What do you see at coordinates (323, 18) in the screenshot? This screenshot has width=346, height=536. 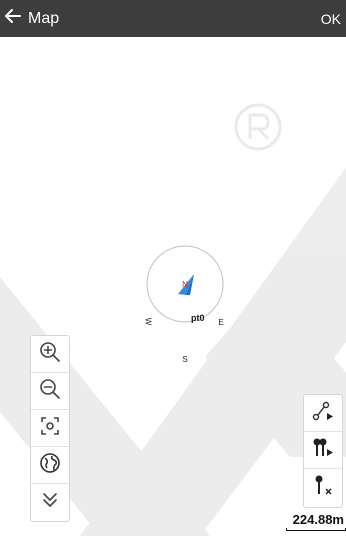 I see `ok-button: OK` at bounding box center [323, 18].